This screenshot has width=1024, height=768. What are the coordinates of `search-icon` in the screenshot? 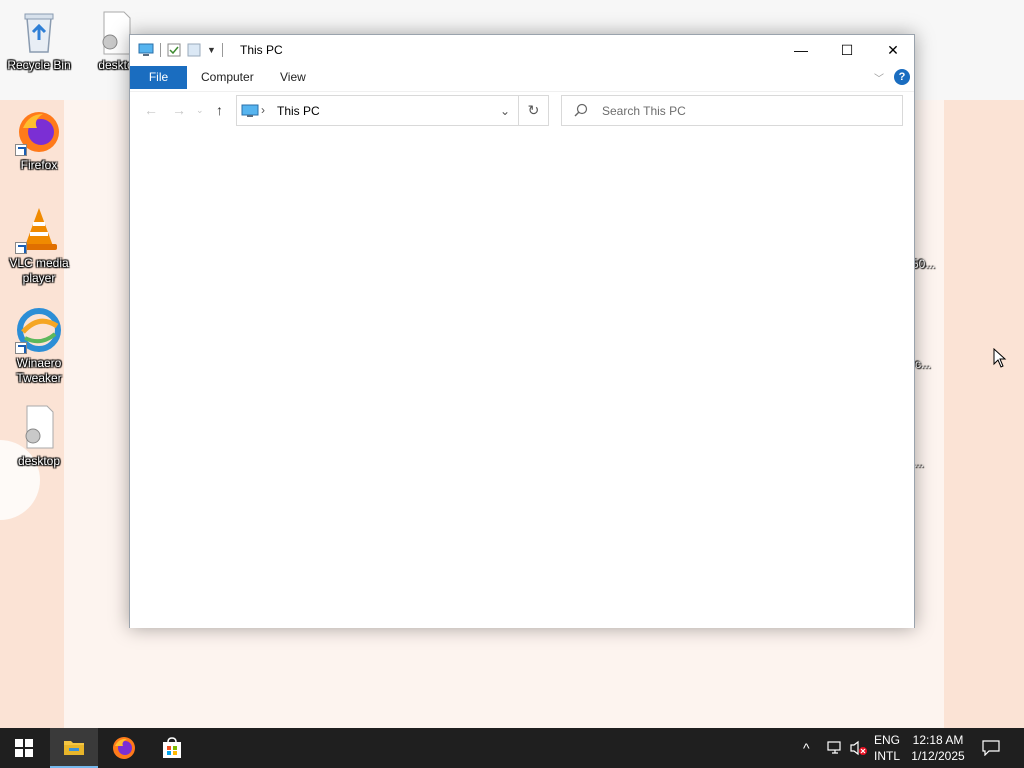 It's located at (581, 110).